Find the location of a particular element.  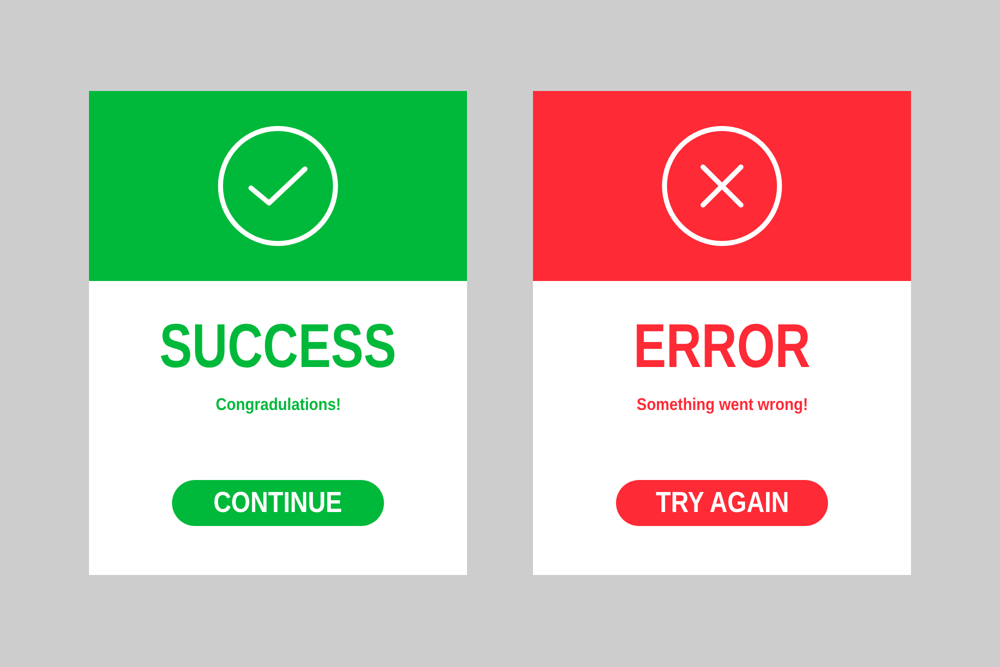

action-button: CONTINUE is located at coordinates (278, 503).